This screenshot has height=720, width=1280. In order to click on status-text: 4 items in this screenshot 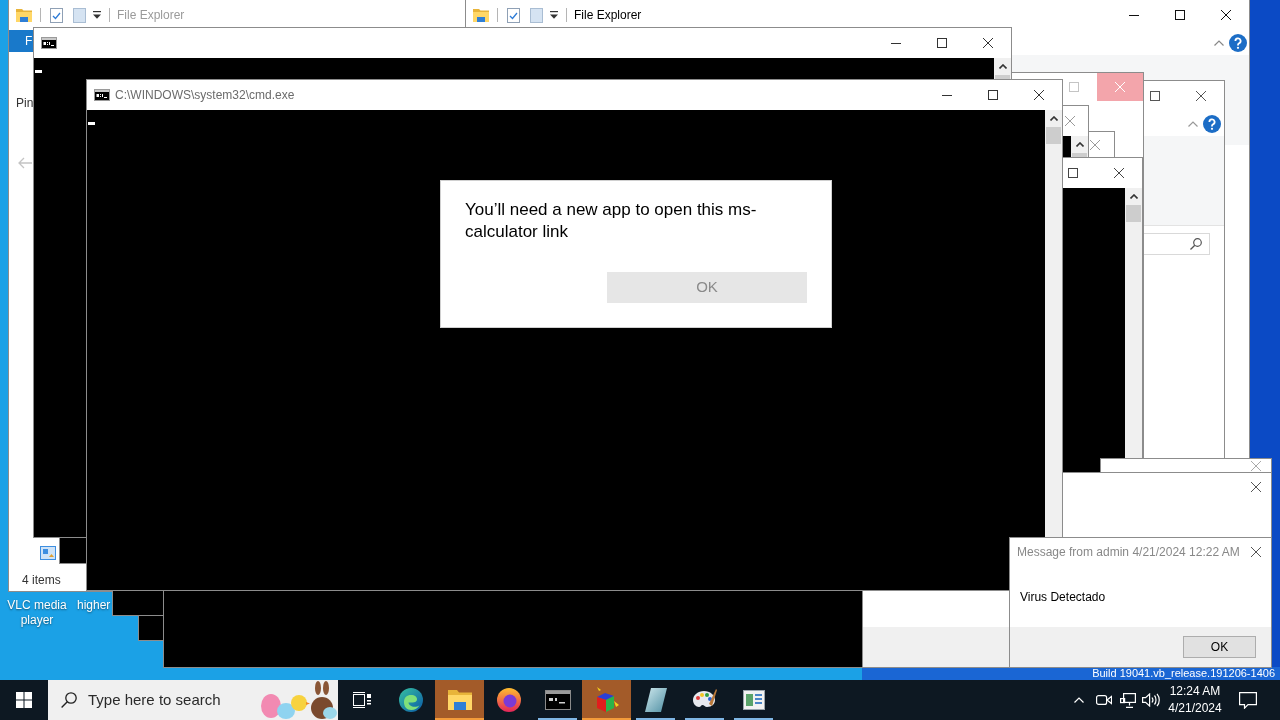, I will do `click(41, 580)`.